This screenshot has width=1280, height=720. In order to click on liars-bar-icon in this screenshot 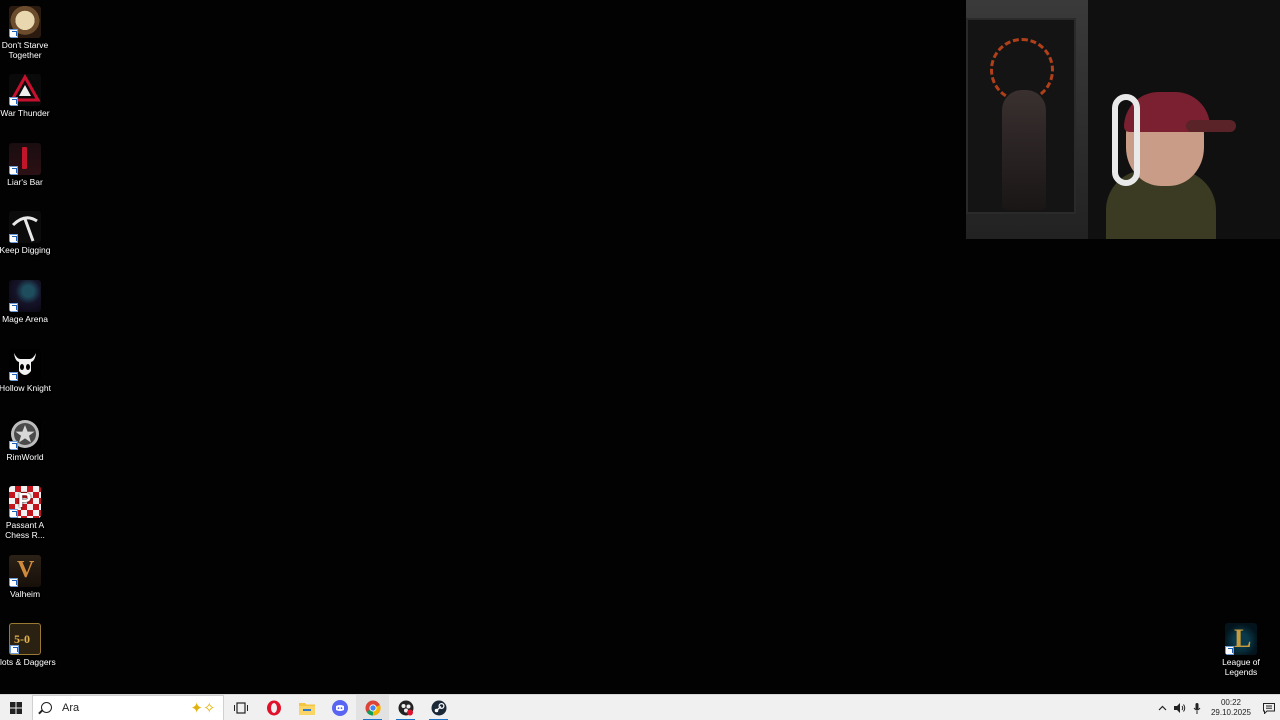, I will do `click(25, 159)`.